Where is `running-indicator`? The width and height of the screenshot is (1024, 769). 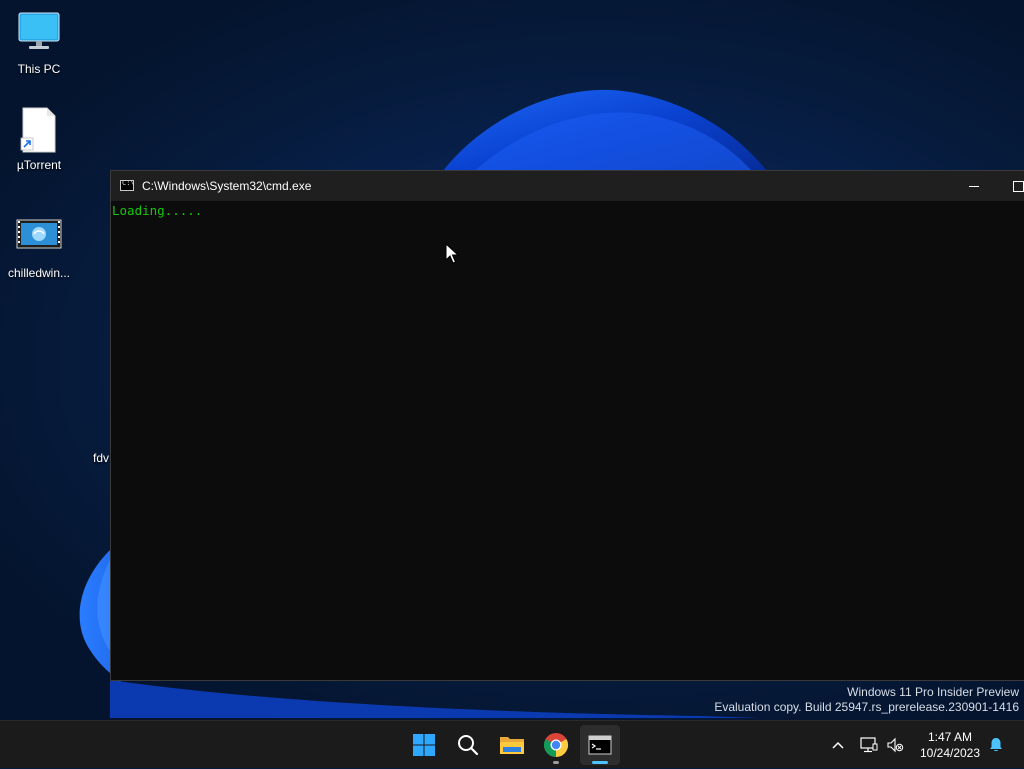 running-indicator is located at coordinates (556, 762).